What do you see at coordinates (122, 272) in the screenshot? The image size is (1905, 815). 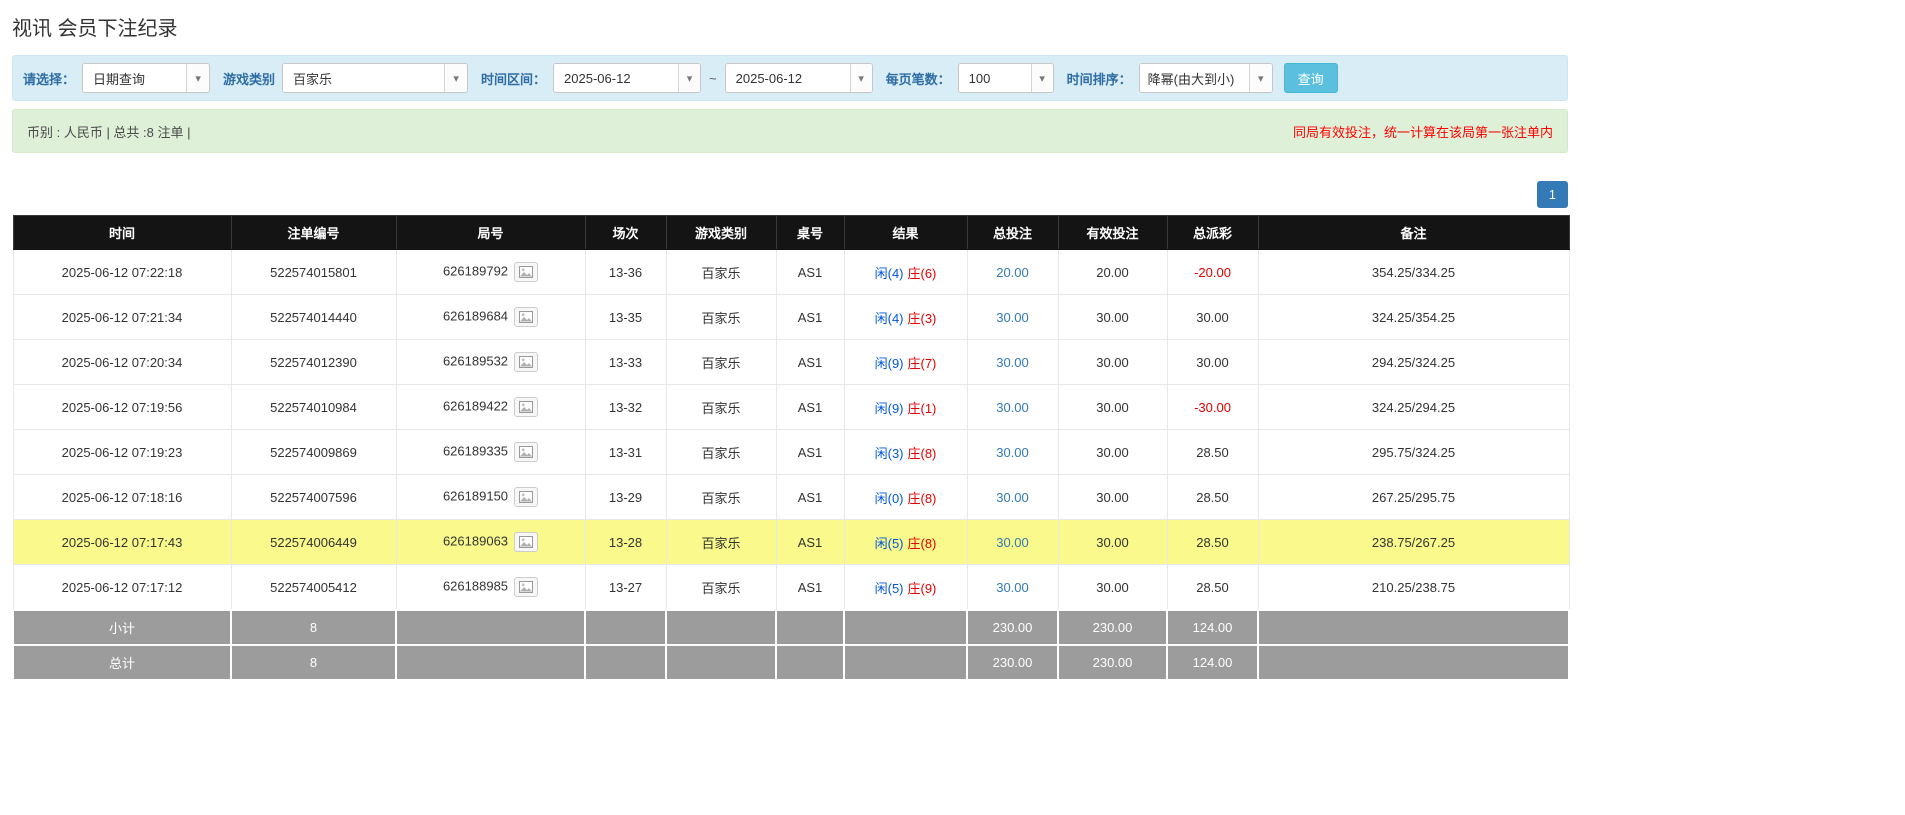 I see `cell-time: 2025-06-12 07:22:18` at bounding box center [122, 272].